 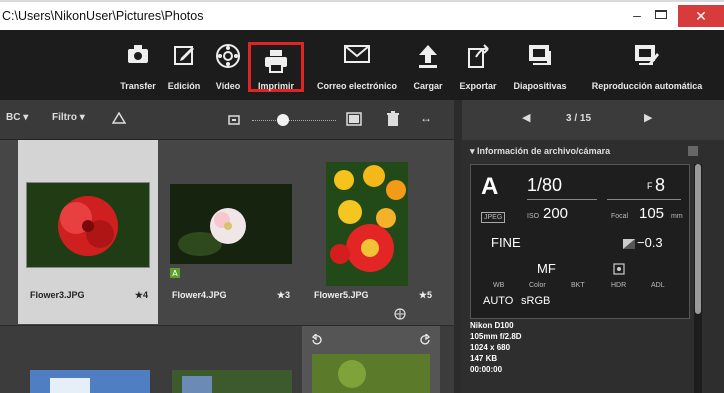 What do you see at coordinates (556, 213) in the screenshot?
I see `iso-value: 200` at bounding box center [556, 213].